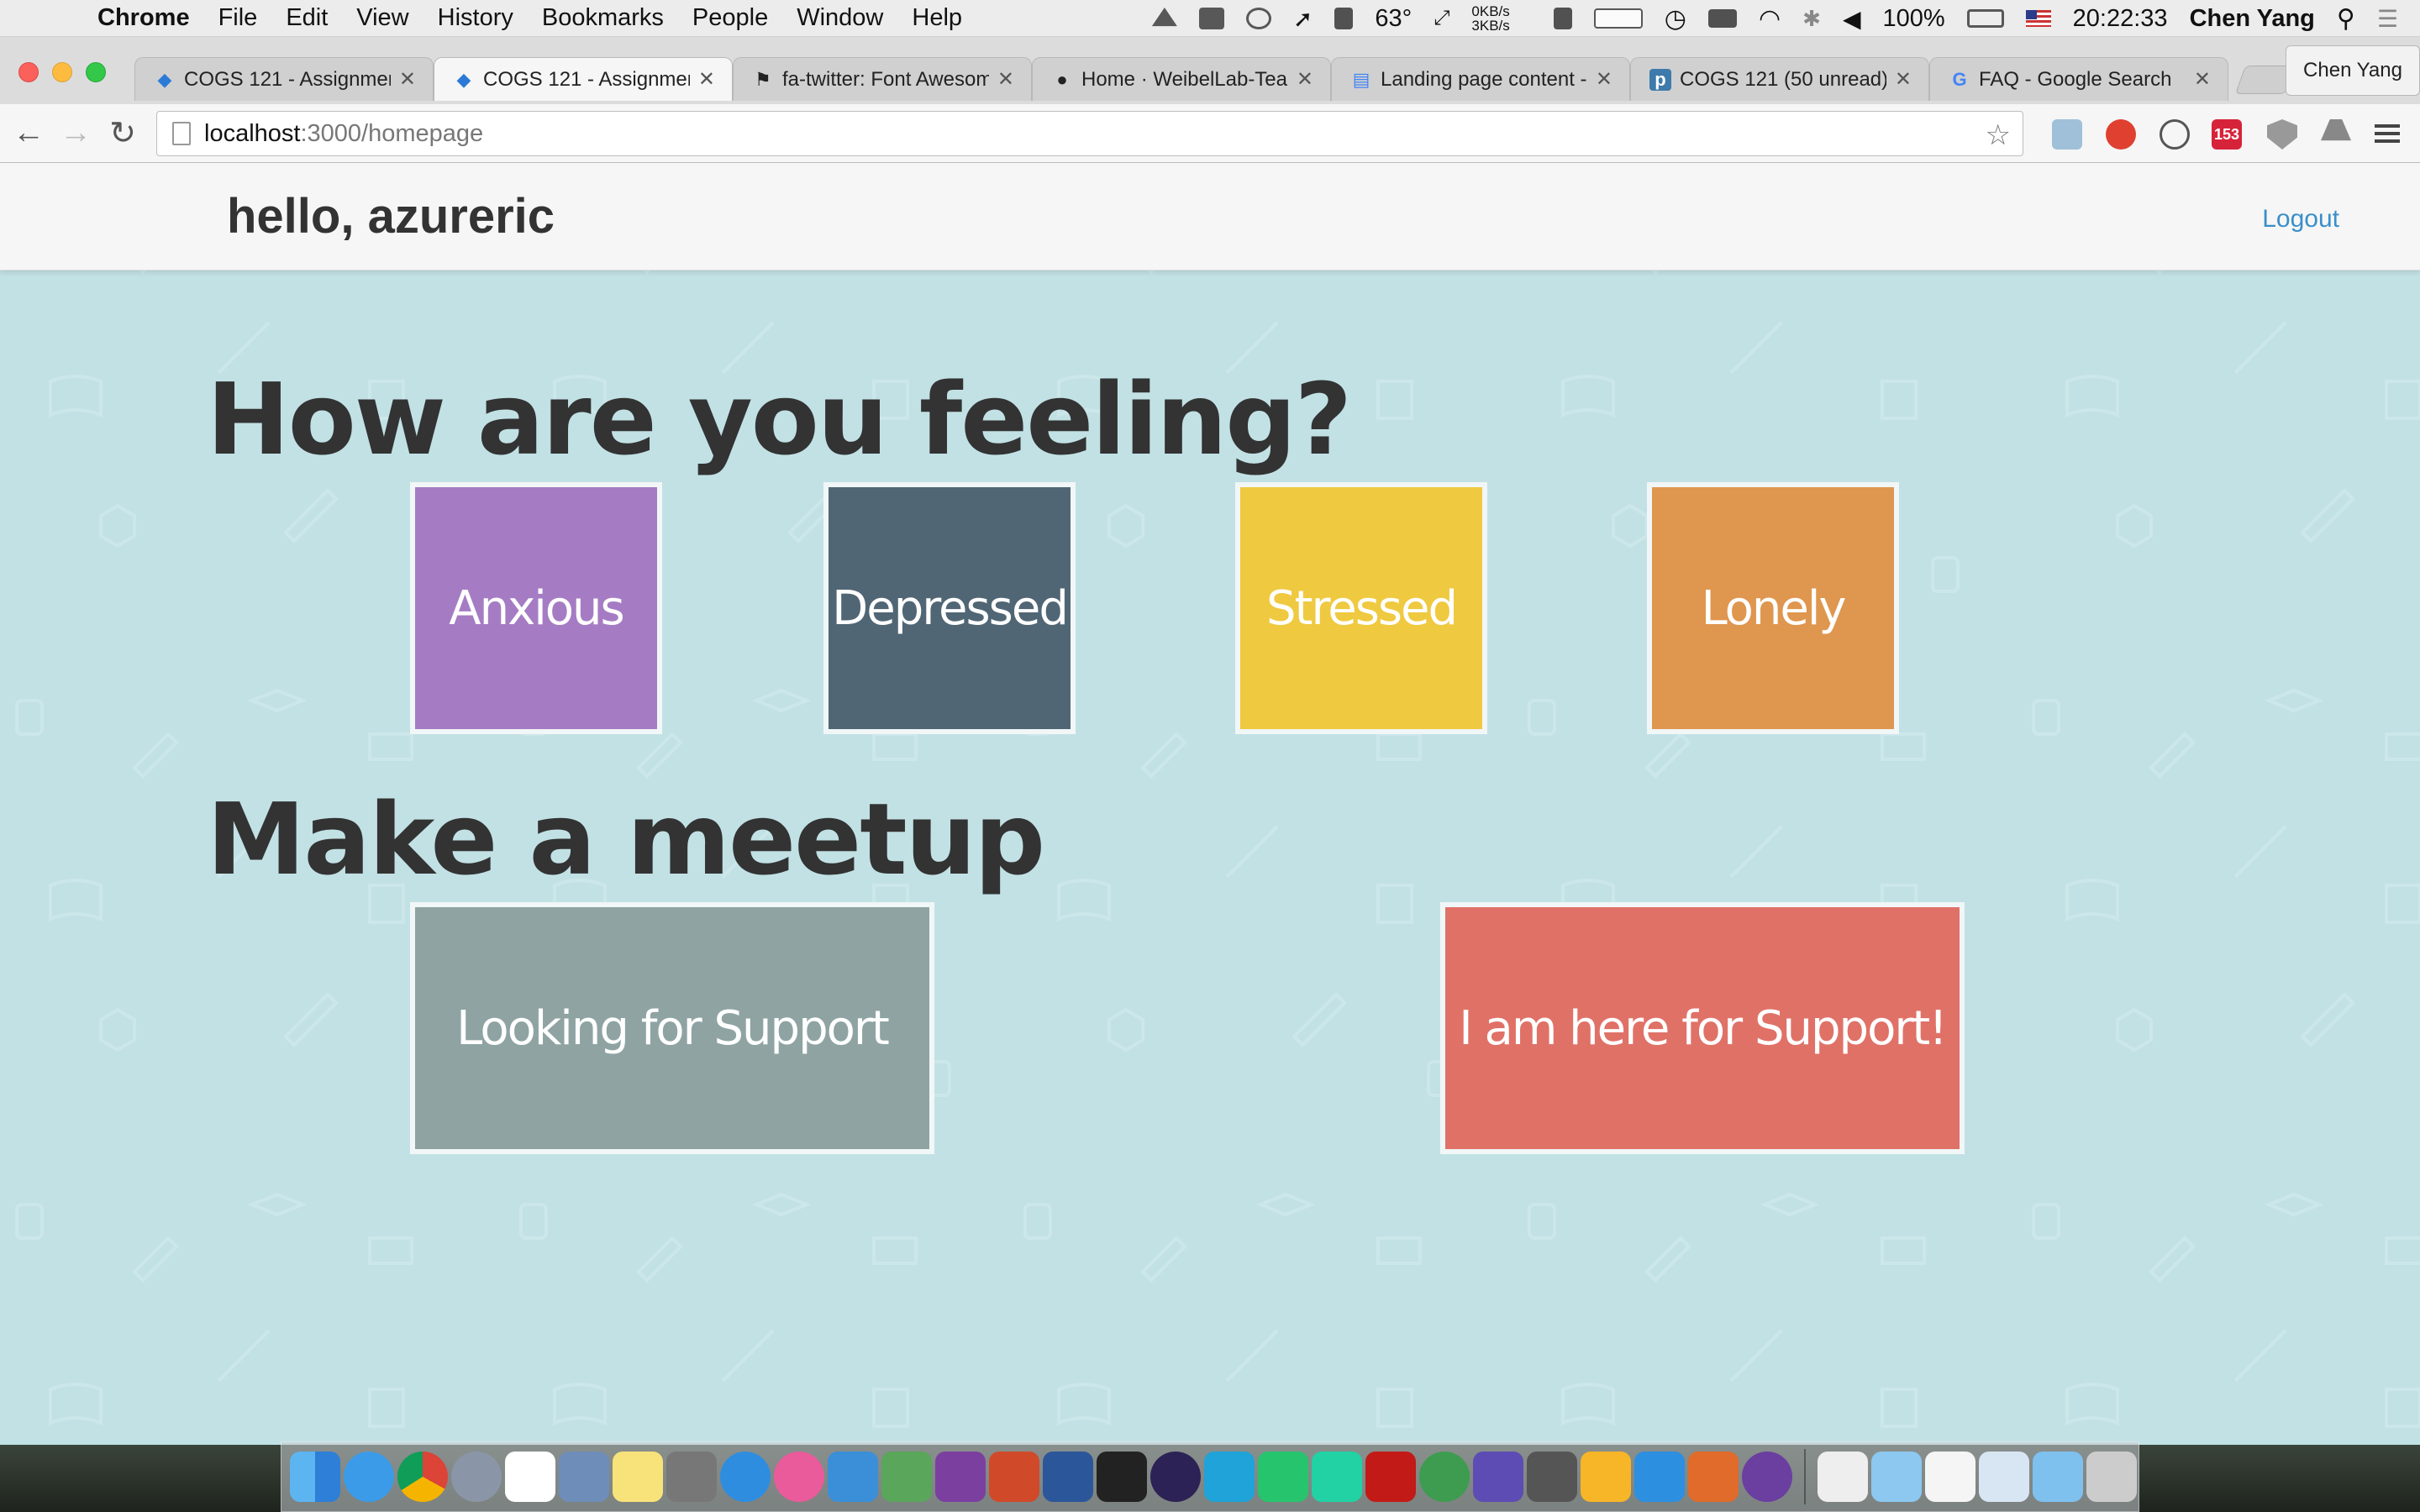 This screenshot has height=1512, width=2420. What do you see at coordinates (2227, 134) in the screenshot?
I see `badge-extension-icon: 153` at bounding box center [2227, 134].